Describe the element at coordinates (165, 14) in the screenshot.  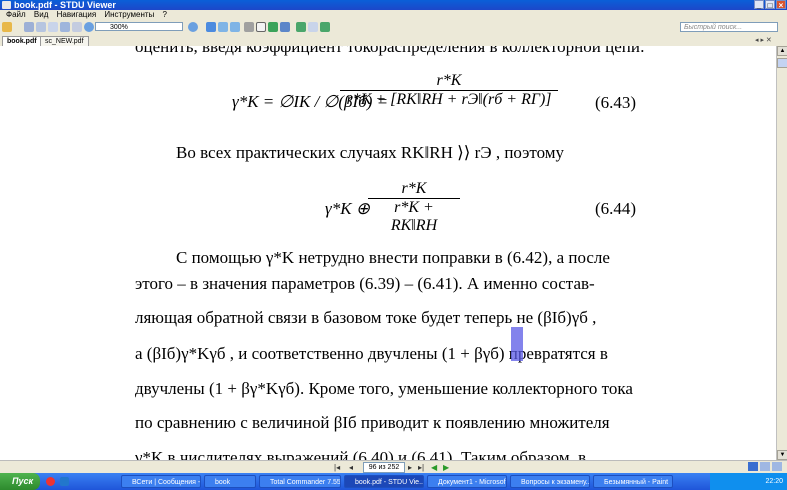
I see `menu-help: ?` at that location.